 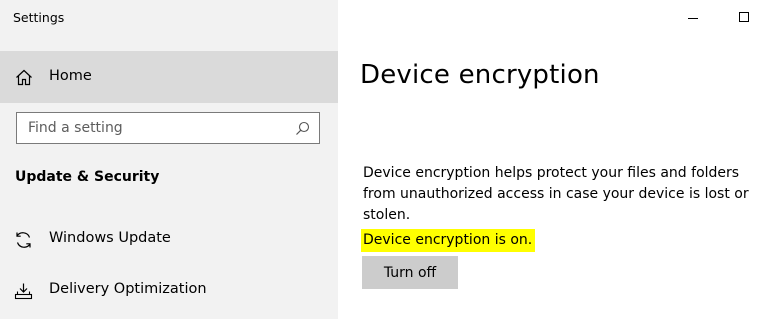 I want to click on sidebar-item-home-label: Home, so click(x=70, y=76).